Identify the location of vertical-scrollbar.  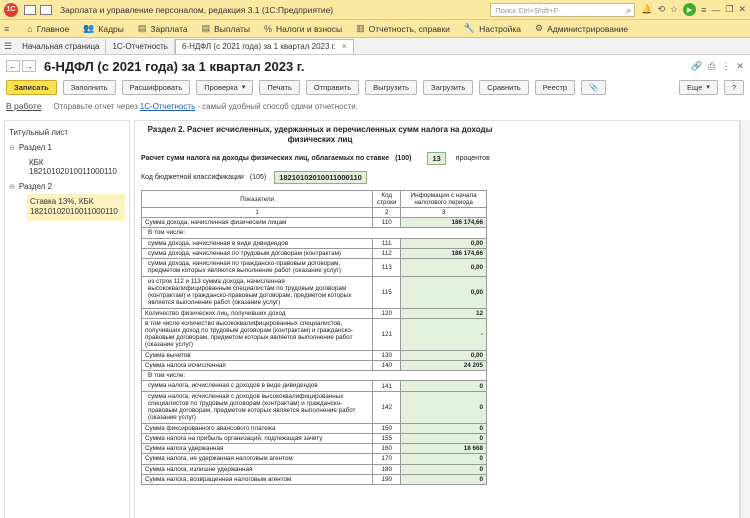
(745, 319).